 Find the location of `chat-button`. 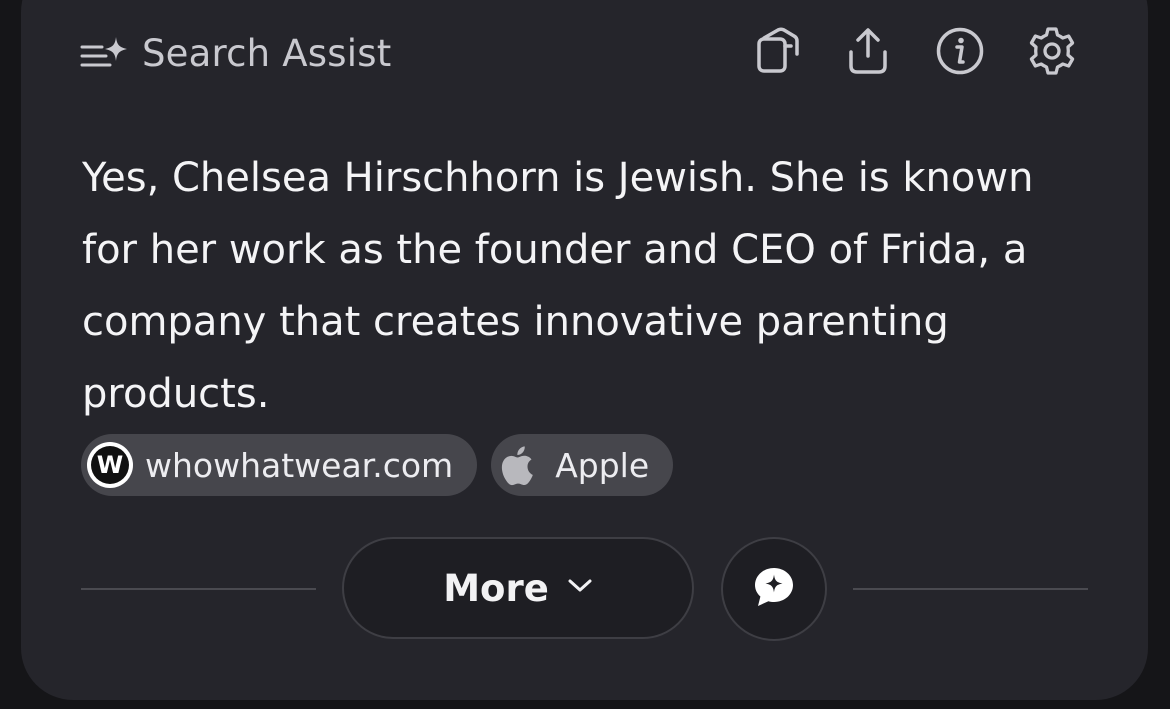

chat-button is located at coordinates (774, 589).